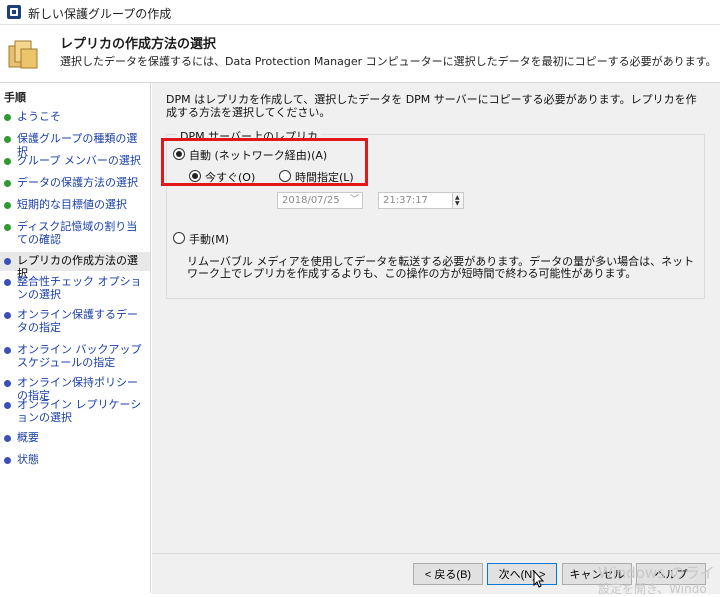 Image resolution: width=720 pixels, height=597 pixels. What do you see at coordinates (100, 14) in the screenshot?
I see `window-title: 新しい保護グループの作成` at bounding box center [100, 14].